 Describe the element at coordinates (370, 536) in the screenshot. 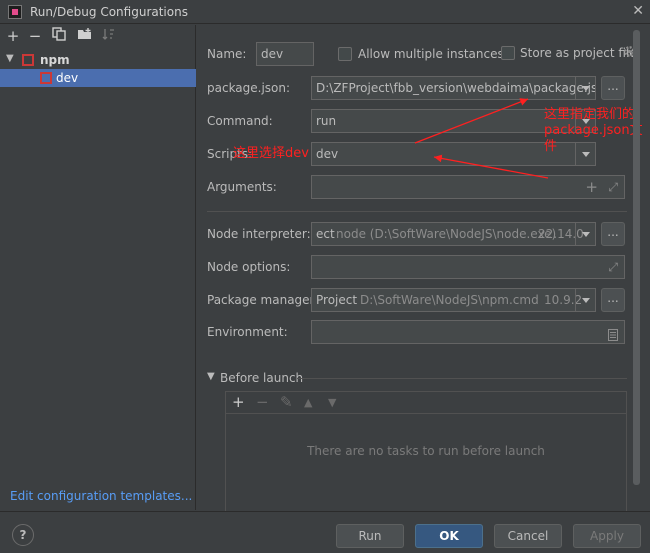

I see `run-button: Run` at that location.